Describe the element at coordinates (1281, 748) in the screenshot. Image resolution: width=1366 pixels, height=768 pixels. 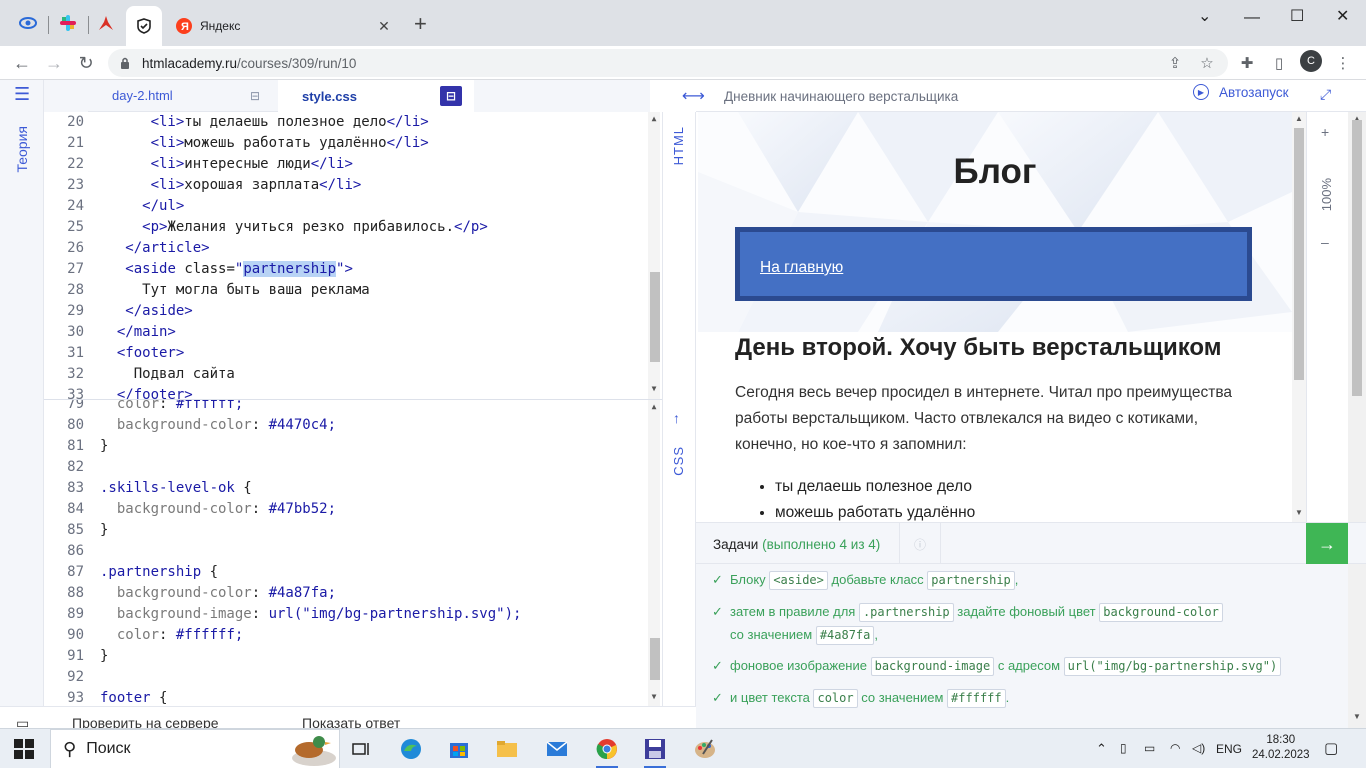
I see `clock: 18:30 24.02.2023` at that location.